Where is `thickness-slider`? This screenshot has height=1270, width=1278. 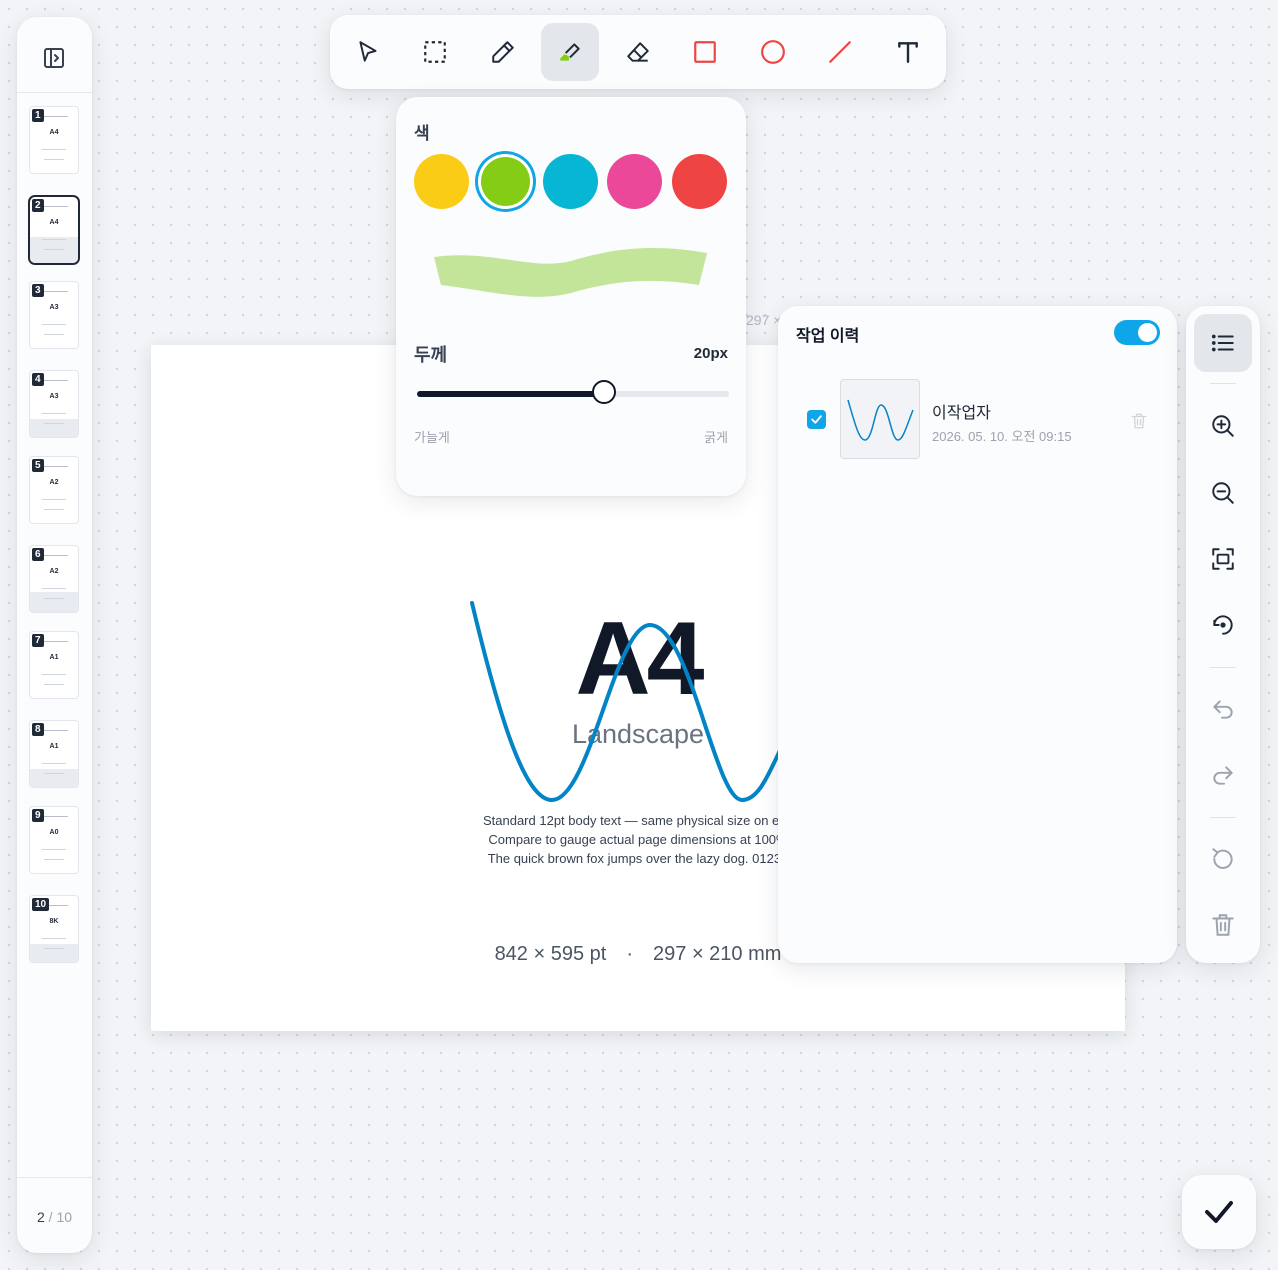
thickness-slider is located at coordinates (573, 392).